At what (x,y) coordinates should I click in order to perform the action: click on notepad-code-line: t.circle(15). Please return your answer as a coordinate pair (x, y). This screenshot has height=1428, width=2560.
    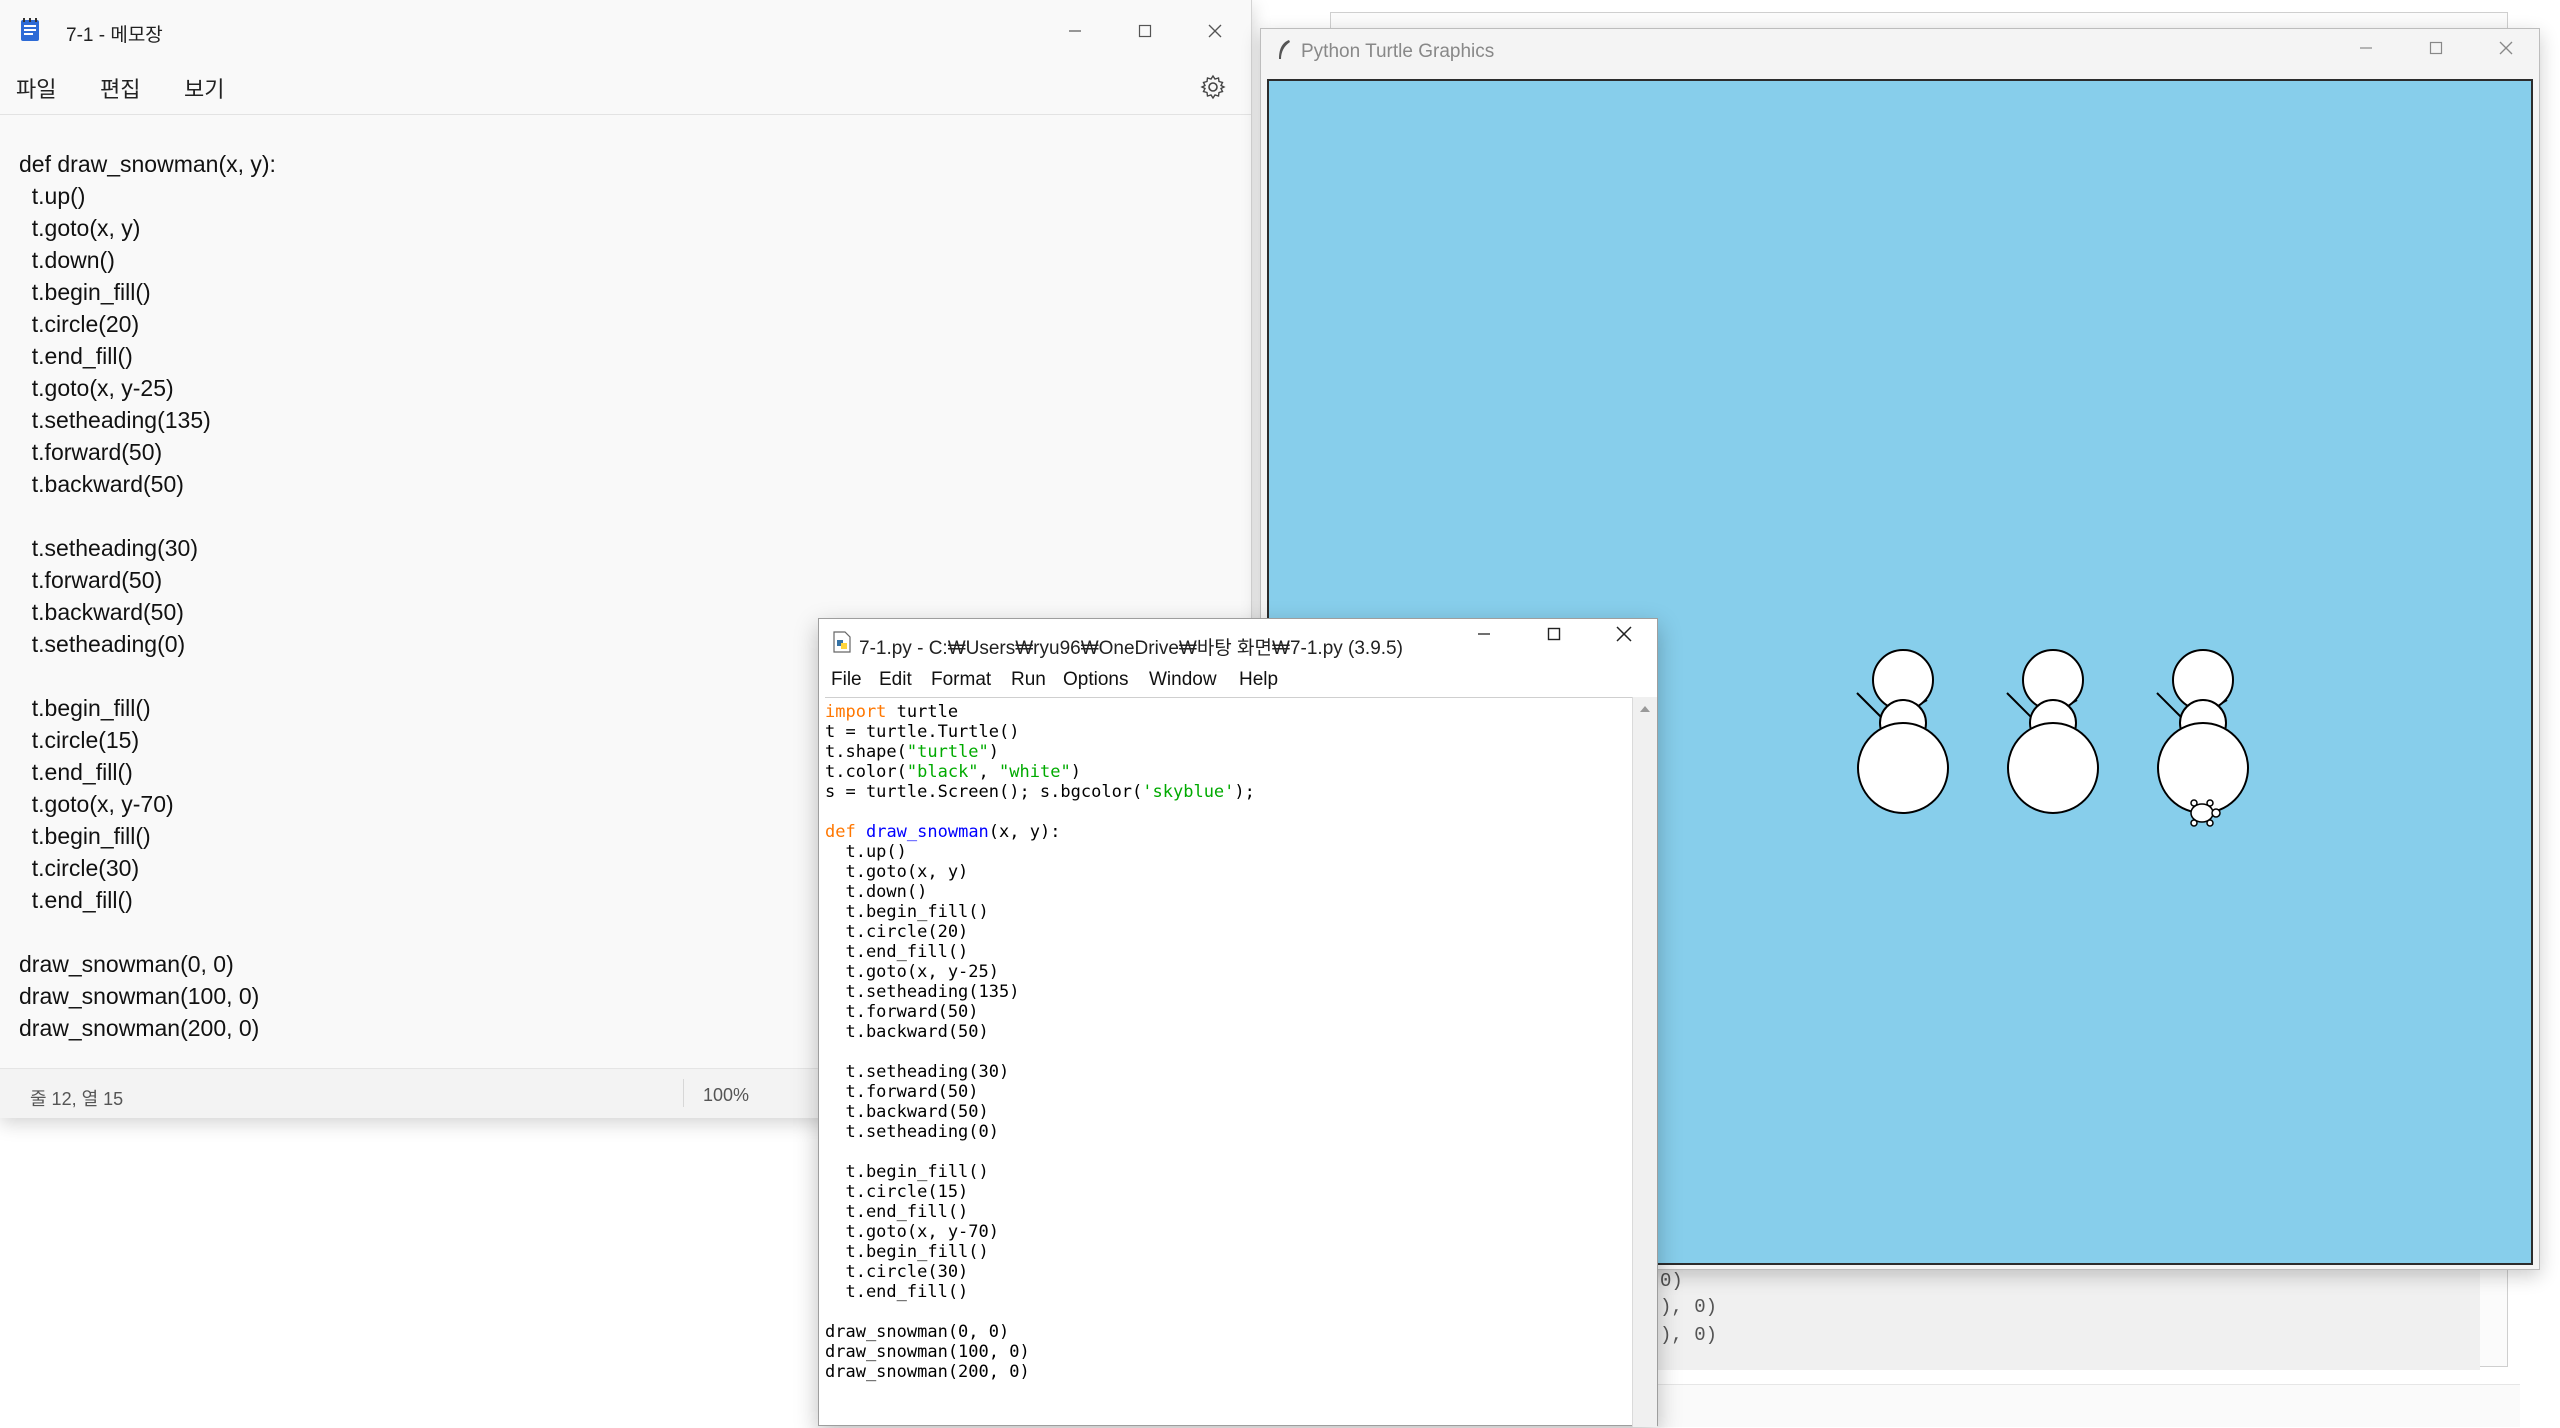
    Looking at the image, I should click on (79, 740).